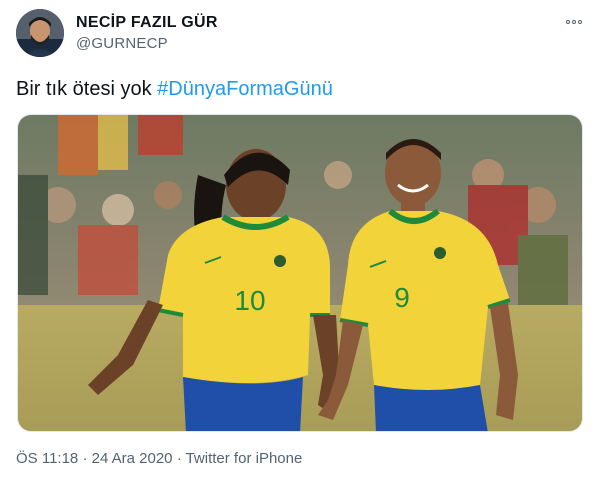 This screenshot has height=482, width=600. I want to click on tweet-body: Bir tık ötesi yok, so click(84, 89).